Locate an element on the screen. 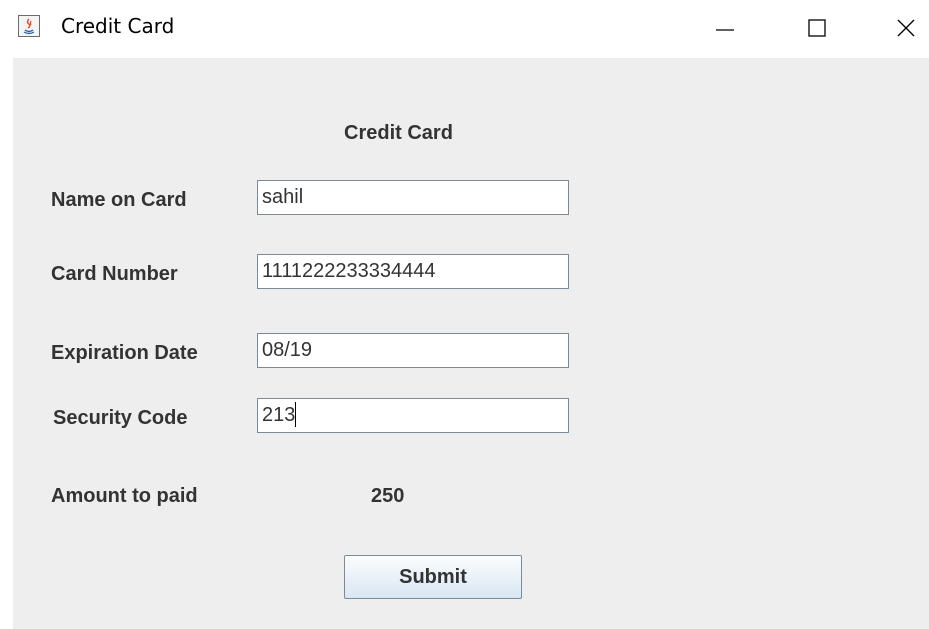 This screenshot has width=929, height=629. submit-button: Submit is located at coordinates (433, 577).